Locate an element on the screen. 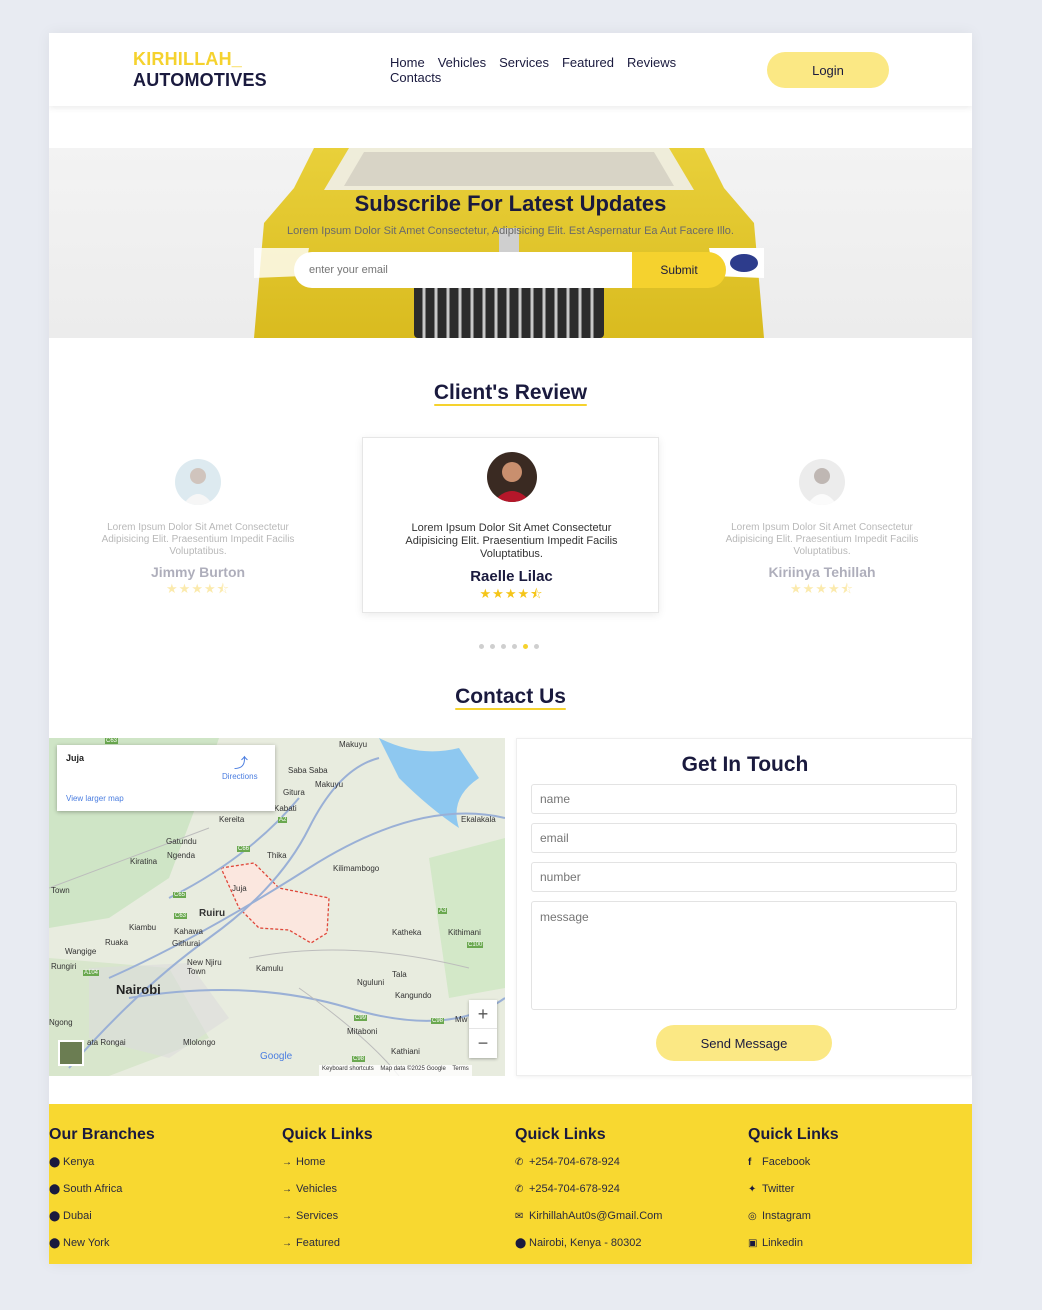 This screenshot has width=1042, height=1310. phone-icon: ✆ is located at coordinates (519, 1189).